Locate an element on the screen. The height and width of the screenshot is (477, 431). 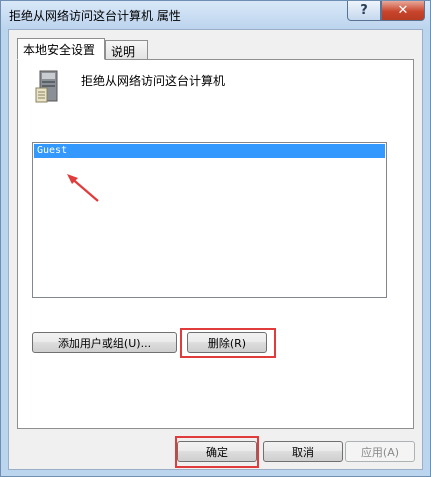
button-label: 取消 is located at coordinates (303, 452).